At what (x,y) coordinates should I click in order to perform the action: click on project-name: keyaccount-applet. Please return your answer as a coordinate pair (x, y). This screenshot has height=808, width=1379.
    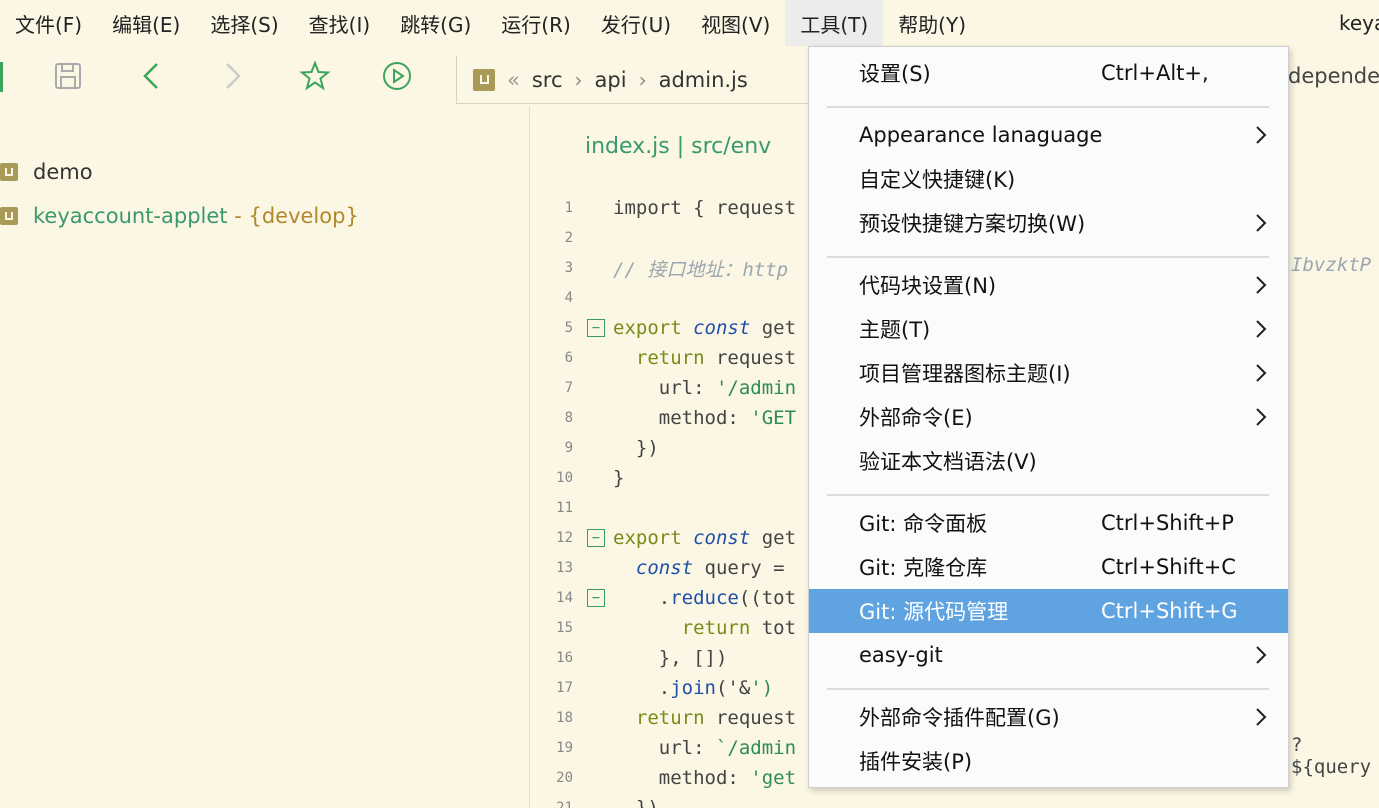
    Looking at the image, I should click on (130, 216).